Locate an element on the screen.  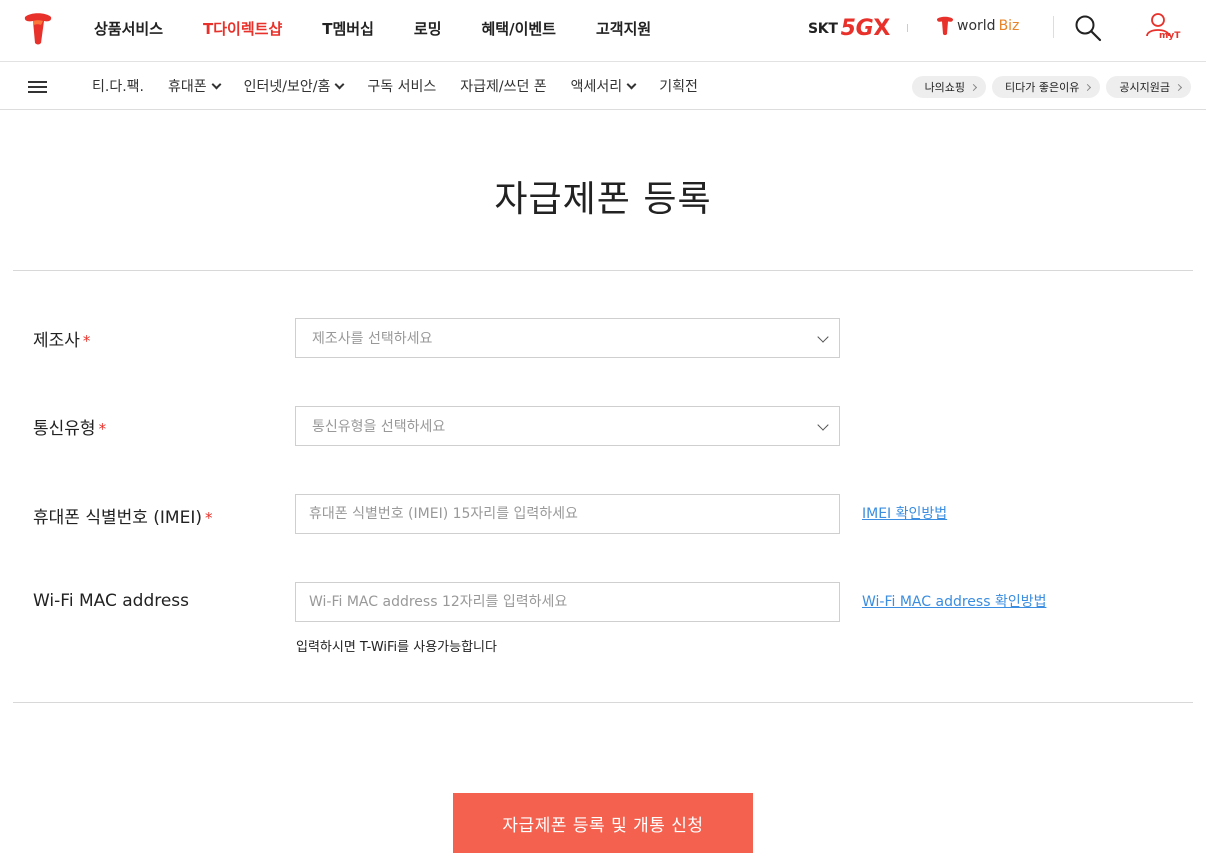
imei-label: 휴대폰 식별번호 (IMEI) * is located at coordinates (123, 515).